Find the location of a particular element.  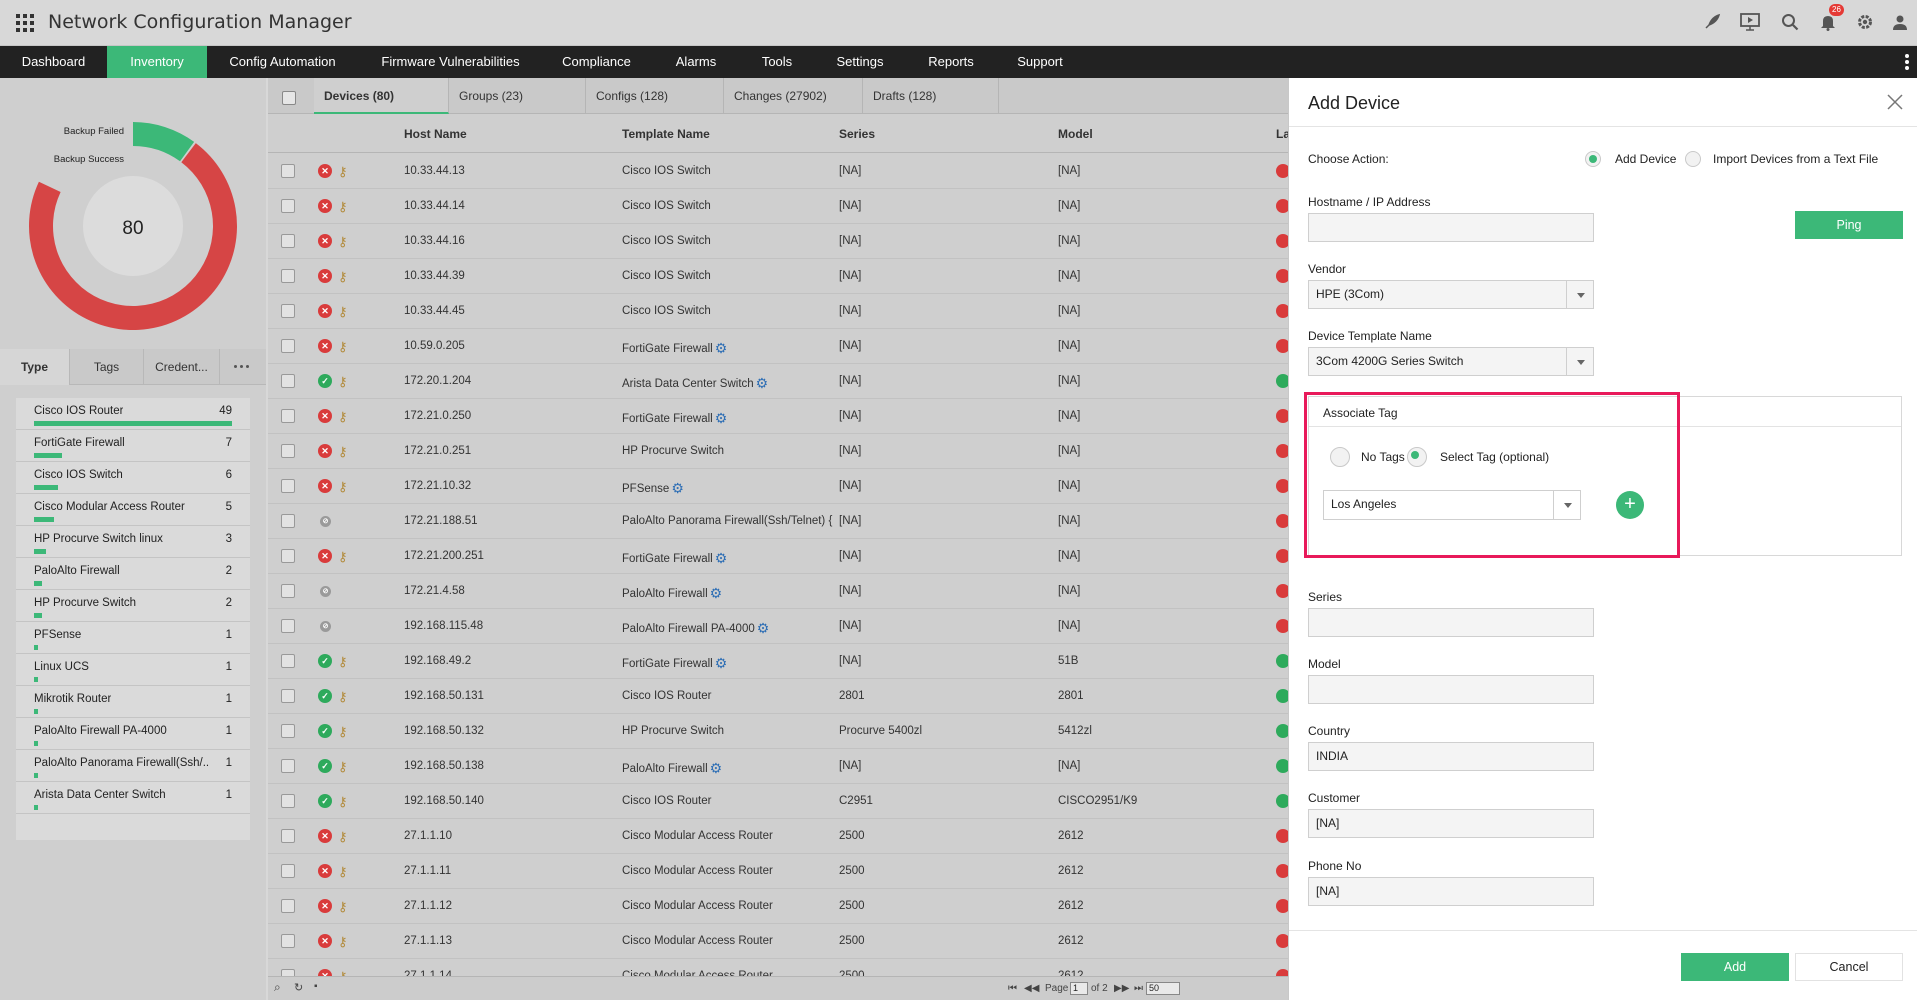

tab-configs: Configs (128) is located at coordinates (655, 96).